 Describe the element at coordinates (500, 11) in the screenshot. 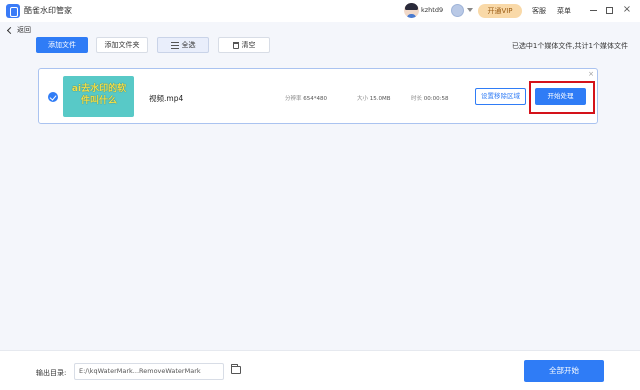

I see `open-vip-button: 开通VIP` at that location.